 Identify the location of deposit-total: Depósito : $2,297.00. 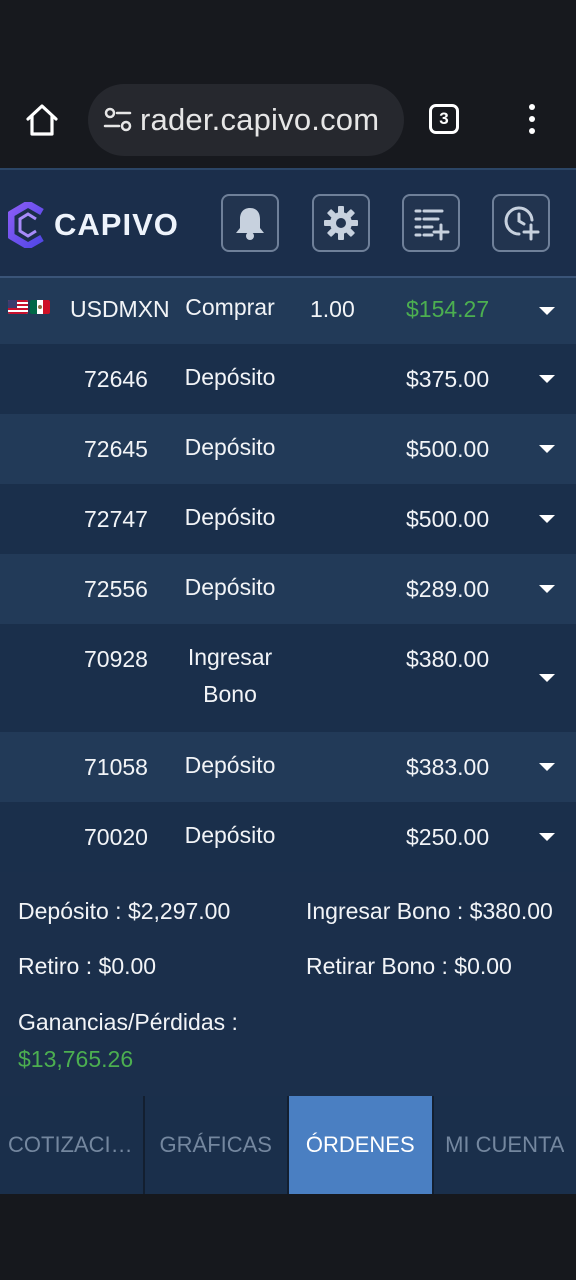
(124, 911).